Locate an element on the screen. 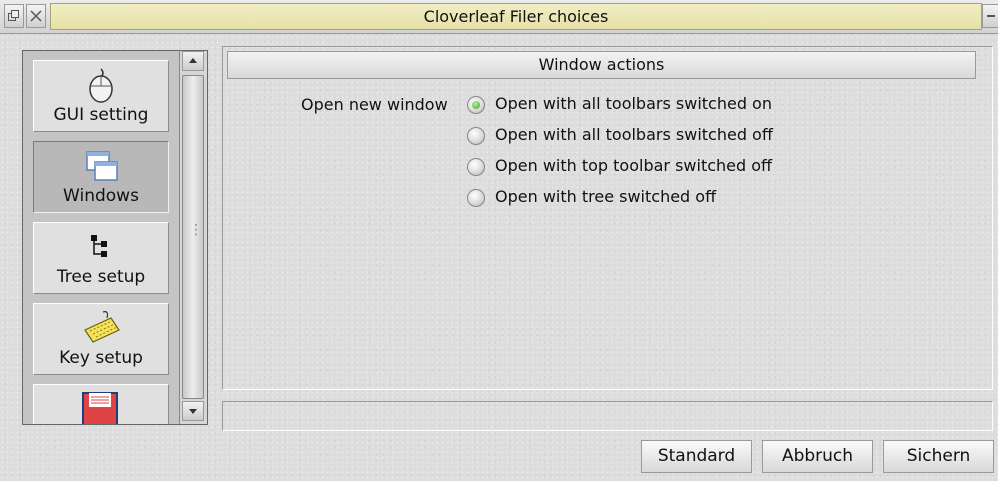 Image resolution: width=998 pixels, height=481 pixels. windows-icon is located at coordinates (101, 166).